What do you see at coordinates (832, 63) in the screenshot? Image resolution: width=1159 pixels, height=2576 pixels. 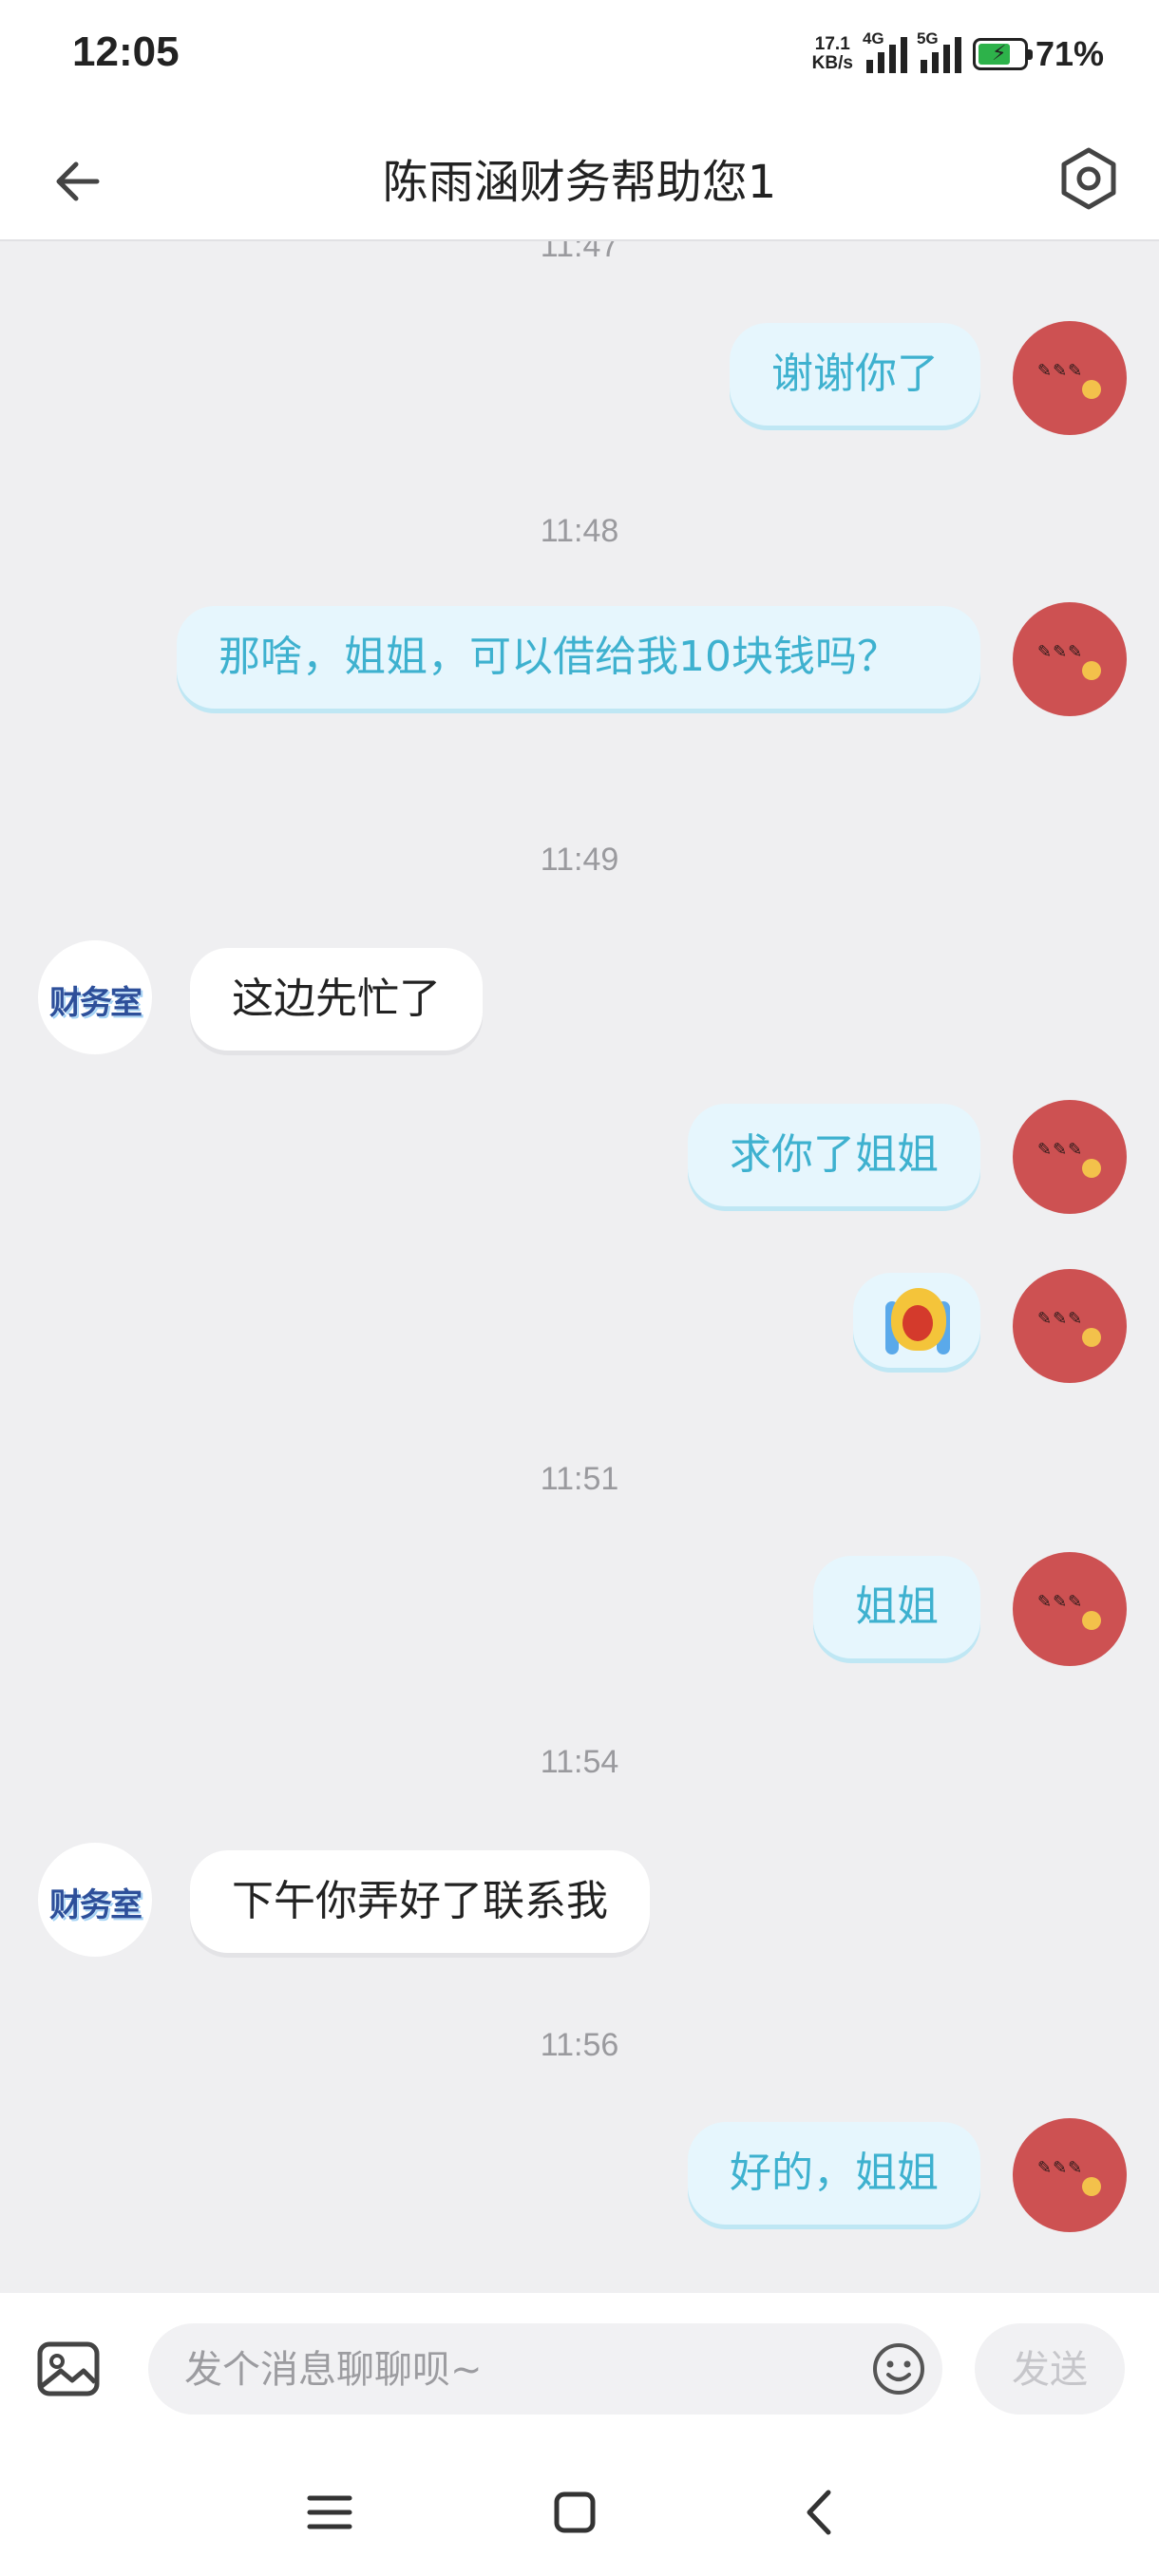 I see `network-speed-unit: KB/s` at bounding box center [832, 63].